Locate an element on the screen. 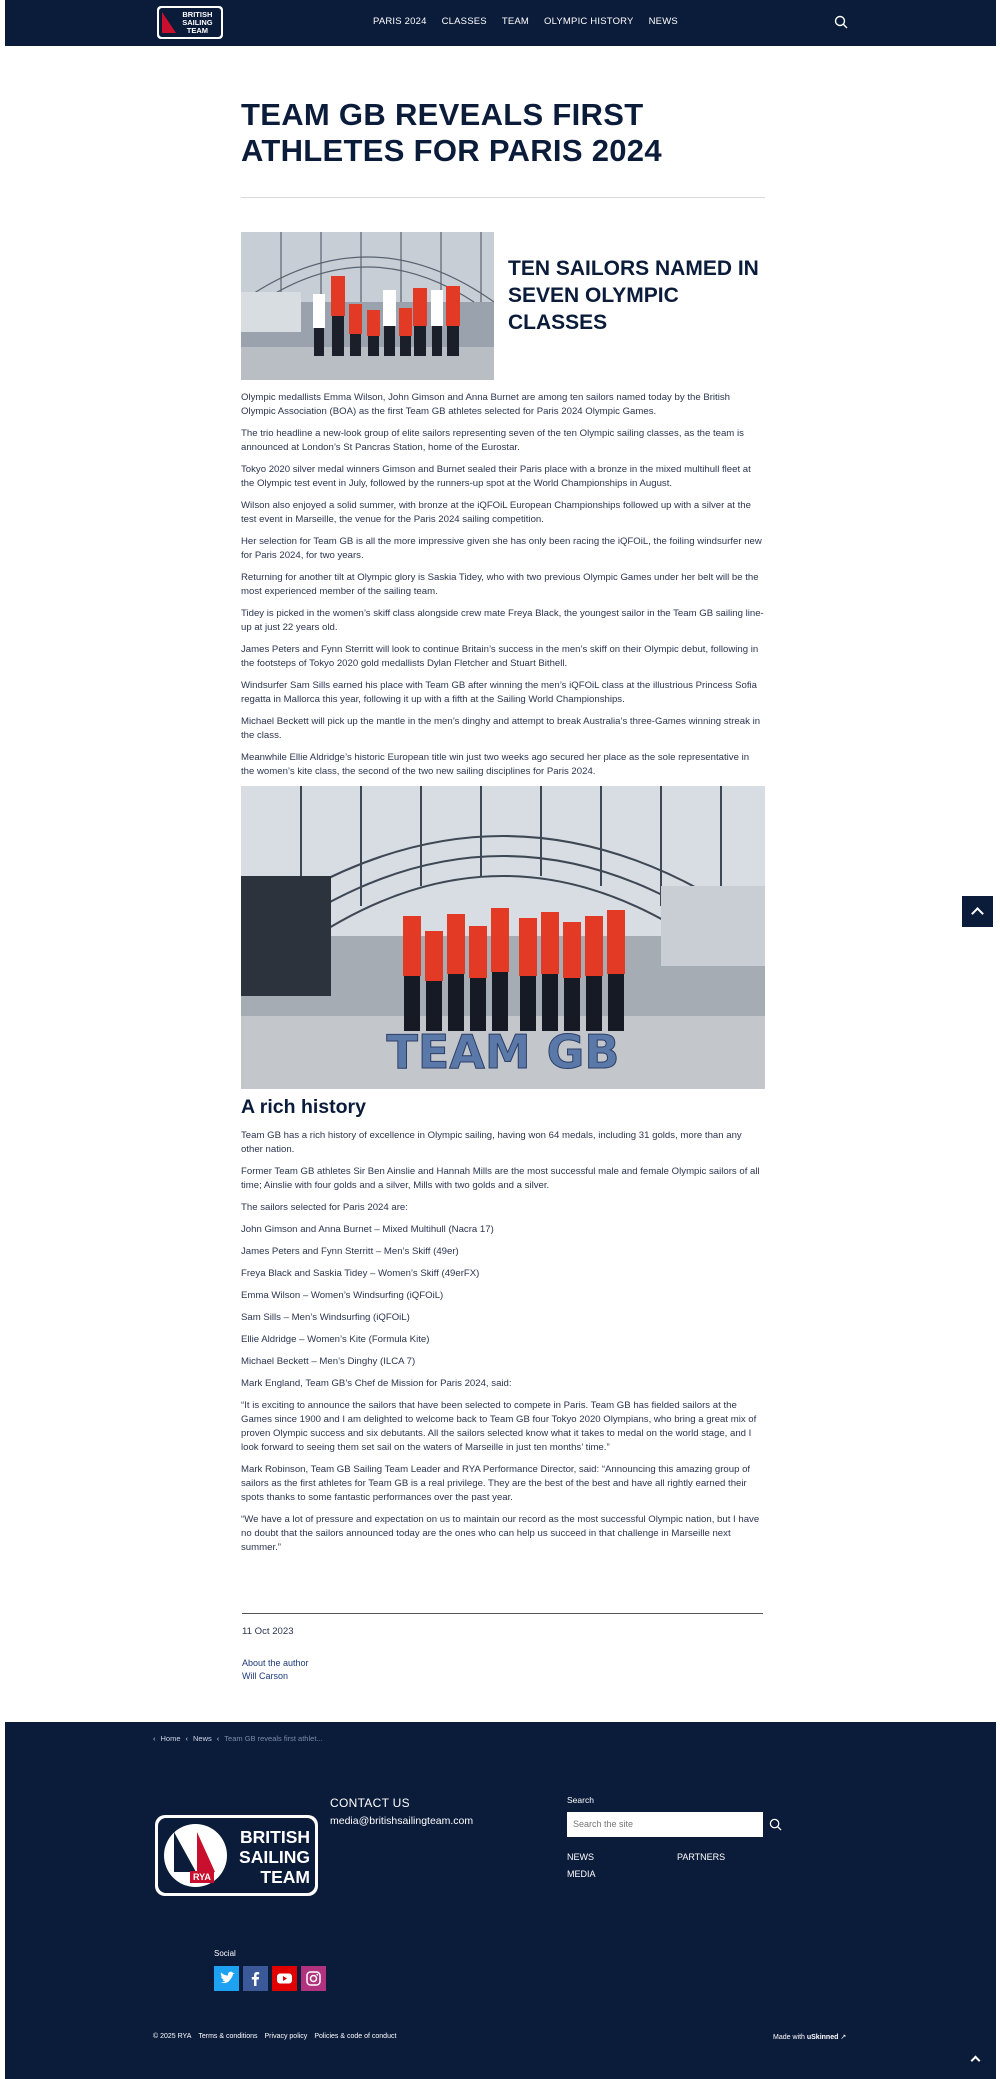  made-with-credit: Made with uSkinned ↗ is located at coordinates (809, 2037).